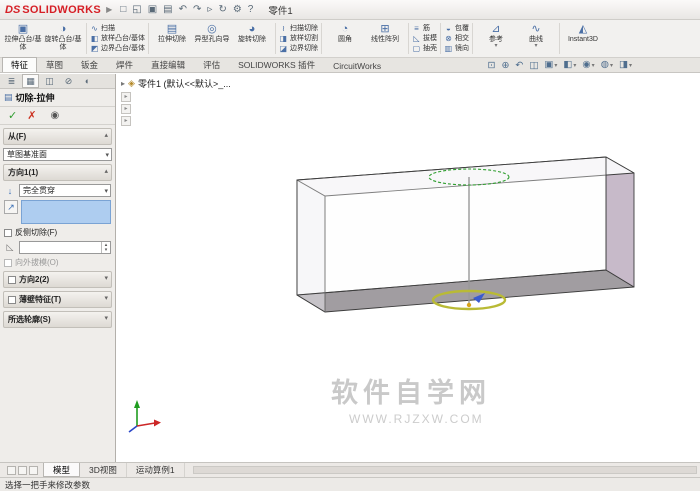 The image size is (700, 491). I want to click on drag-handle, so click(469, 305).